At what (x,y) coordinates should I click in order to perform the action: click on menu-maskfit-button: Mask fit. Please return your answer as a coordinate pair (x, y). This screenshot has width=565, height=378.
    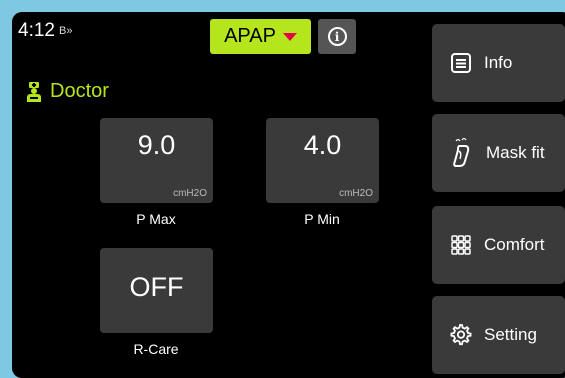
    Looking at the image, I should click on (498, 153).